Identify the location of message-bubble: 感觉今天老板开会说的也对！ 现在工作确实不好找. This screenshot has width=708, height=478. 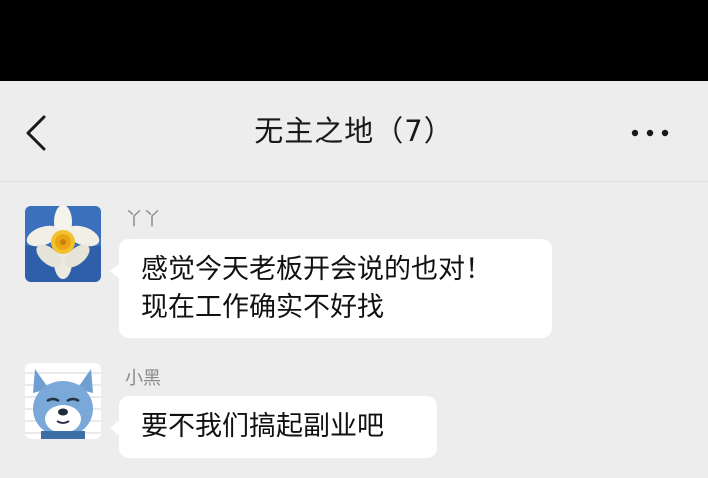
(331, 288).